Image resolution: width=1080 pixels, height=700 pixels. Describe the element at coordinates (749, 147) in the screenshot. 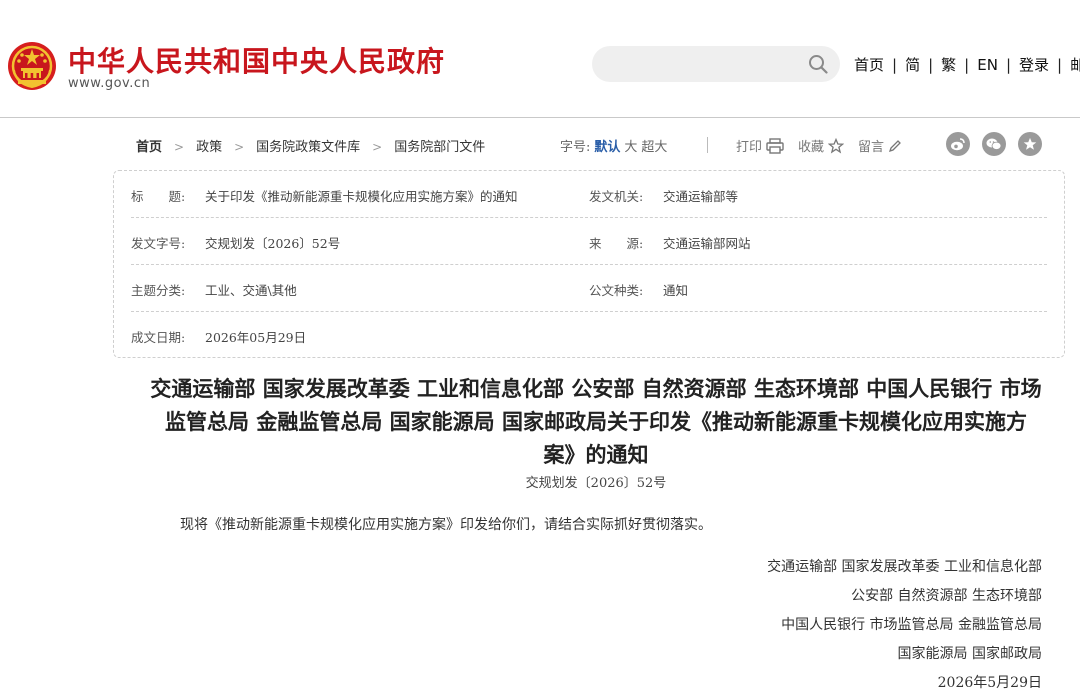

I see `print-label: 打印` at that location.